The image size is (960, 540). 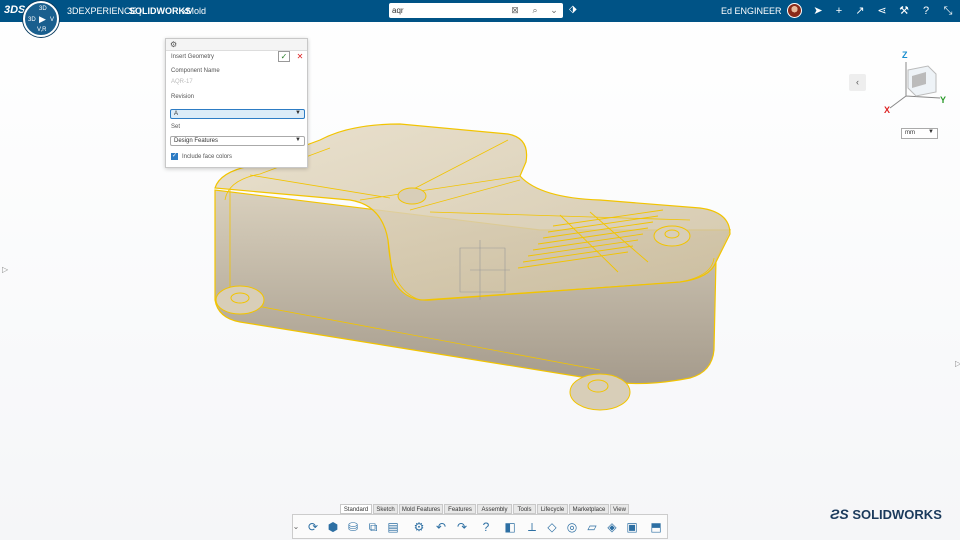 I want to click on tab-features: Features, so click(x=460, y=509).